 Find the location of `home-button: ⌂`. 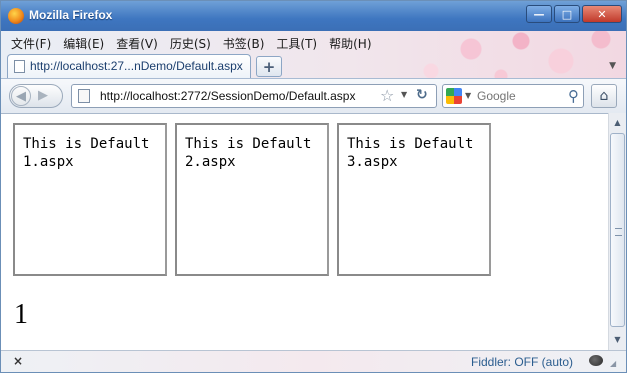

home-button: ⌂ is located at coordinates (604, 96).